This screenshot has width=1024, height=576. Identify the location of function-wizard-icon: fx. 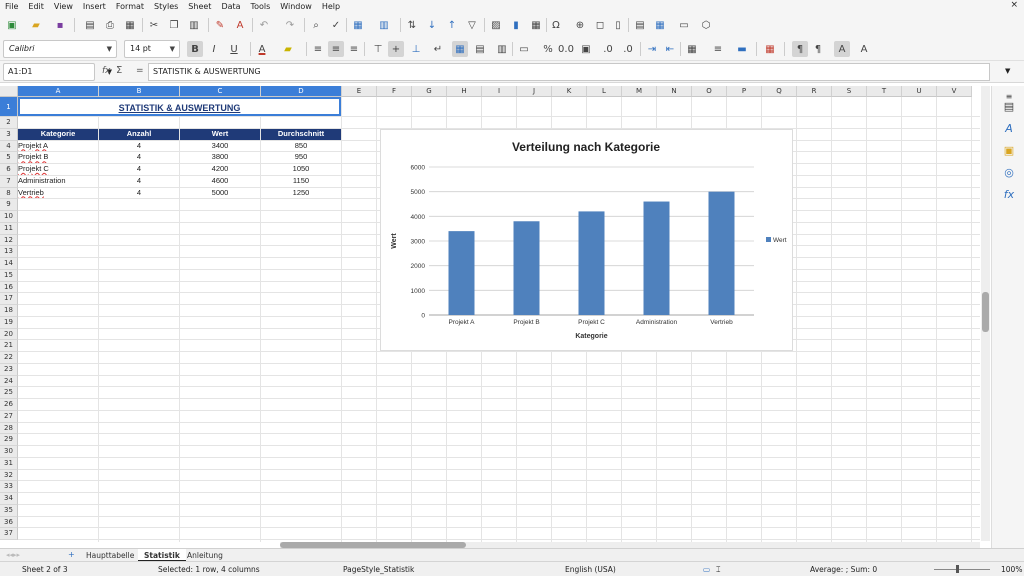
(106, 71).